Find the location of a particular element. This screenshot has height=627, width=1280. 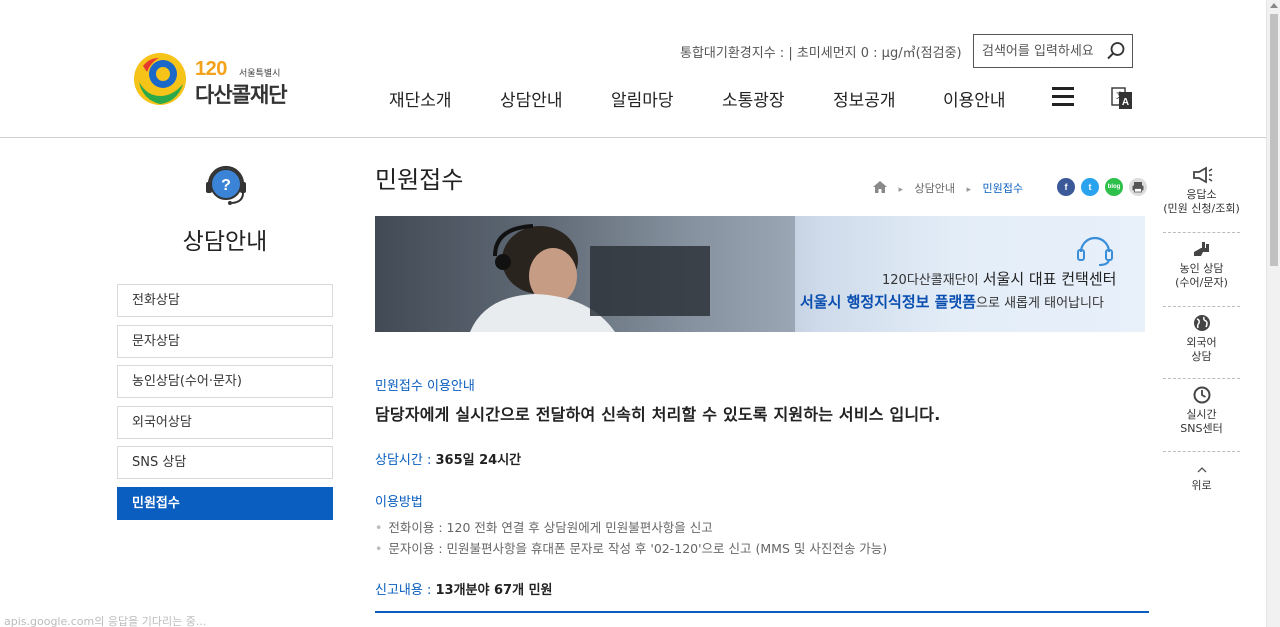

chevron-up-icon is located at coordinates (1201, 470).